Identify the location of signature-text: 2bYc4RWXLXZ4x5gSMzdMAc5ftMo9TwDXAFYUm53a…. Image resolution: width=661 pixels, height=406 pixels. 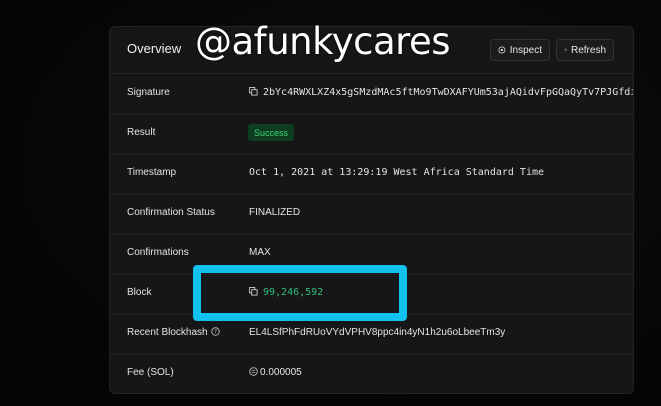
(448, 92).